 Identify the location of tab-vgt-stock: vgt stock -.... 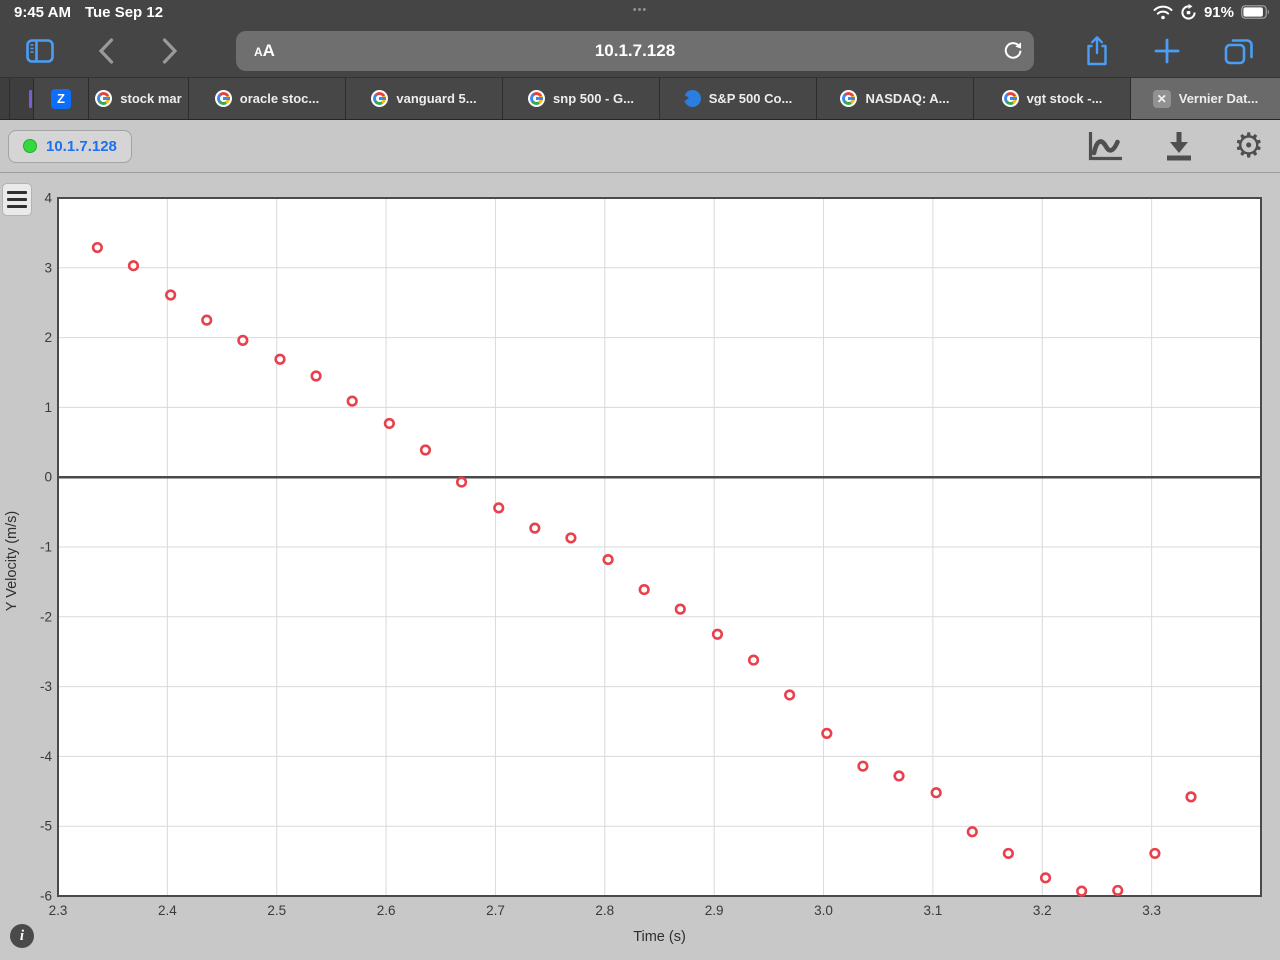
(1052, 98).